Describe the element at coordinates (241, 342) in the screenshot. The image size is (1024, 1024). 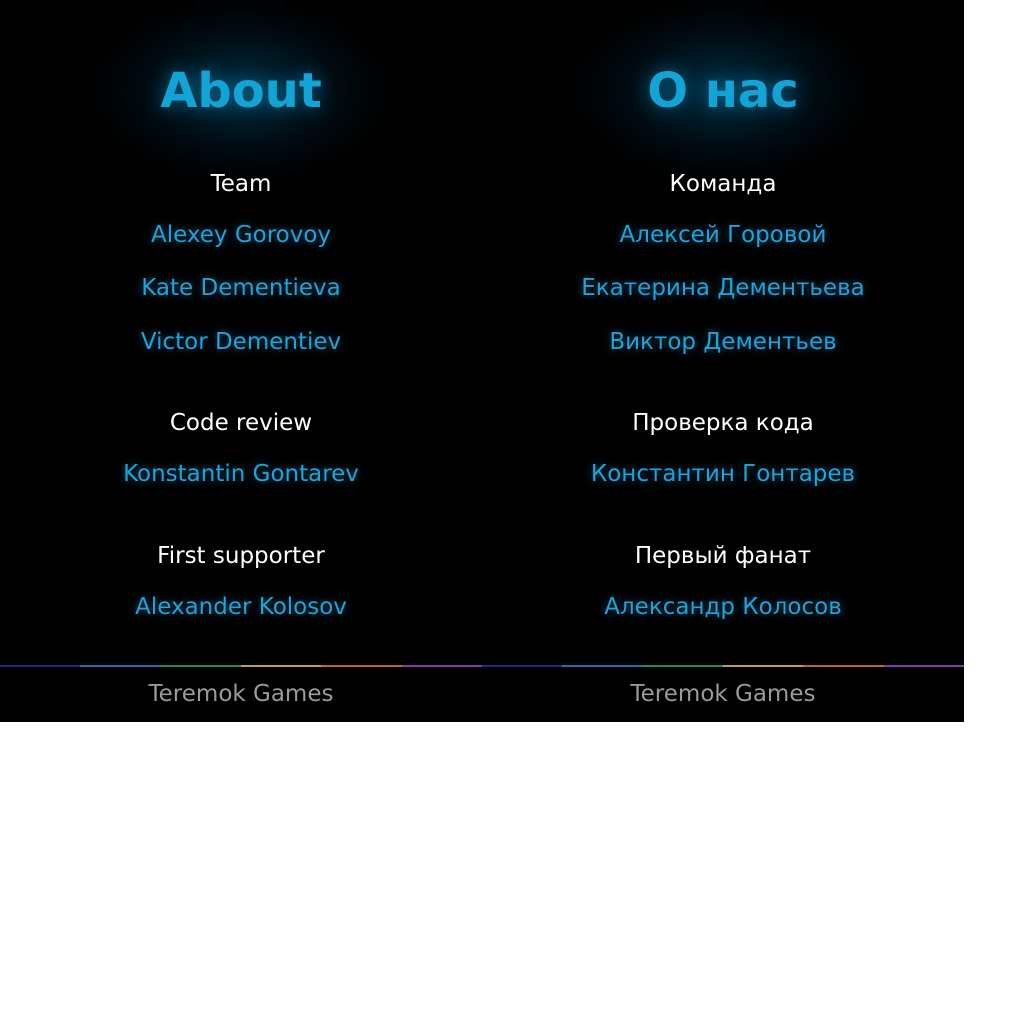
I see `team-member-3: Victor Dementiev` at that location.